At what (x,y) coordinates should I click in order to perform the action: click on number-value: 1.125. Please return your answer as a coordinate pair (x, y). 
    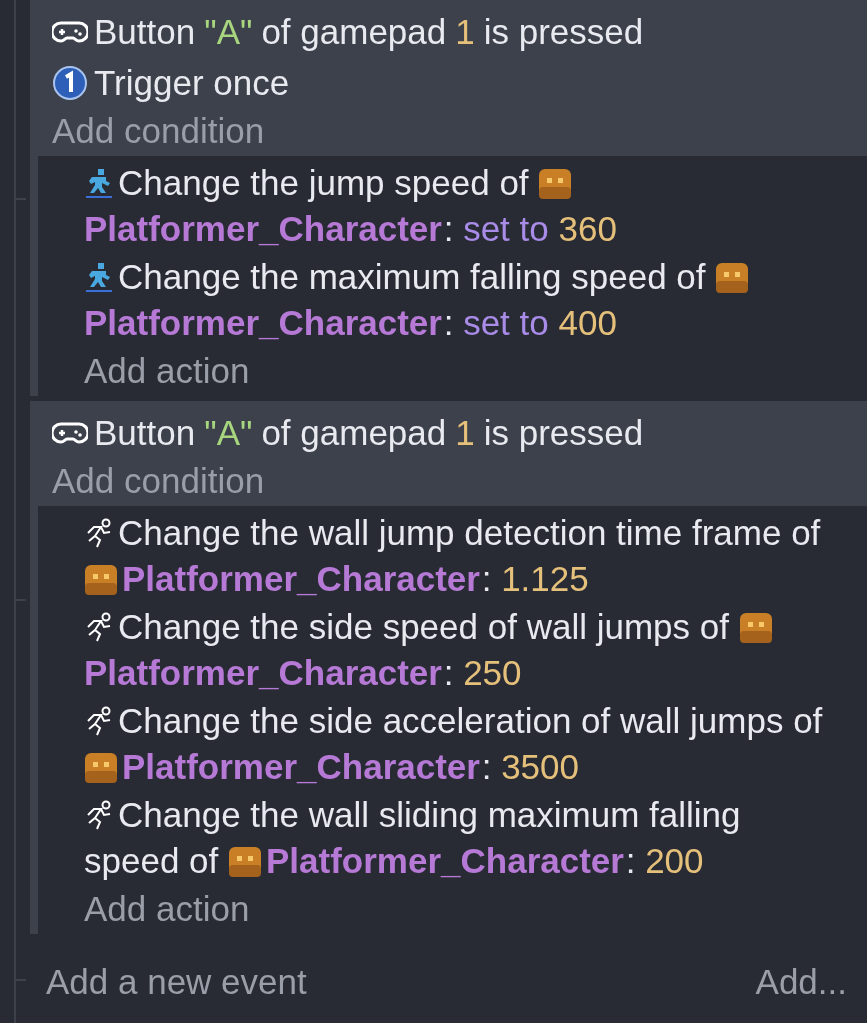
    Looking at the image, I should click on (545, 578).